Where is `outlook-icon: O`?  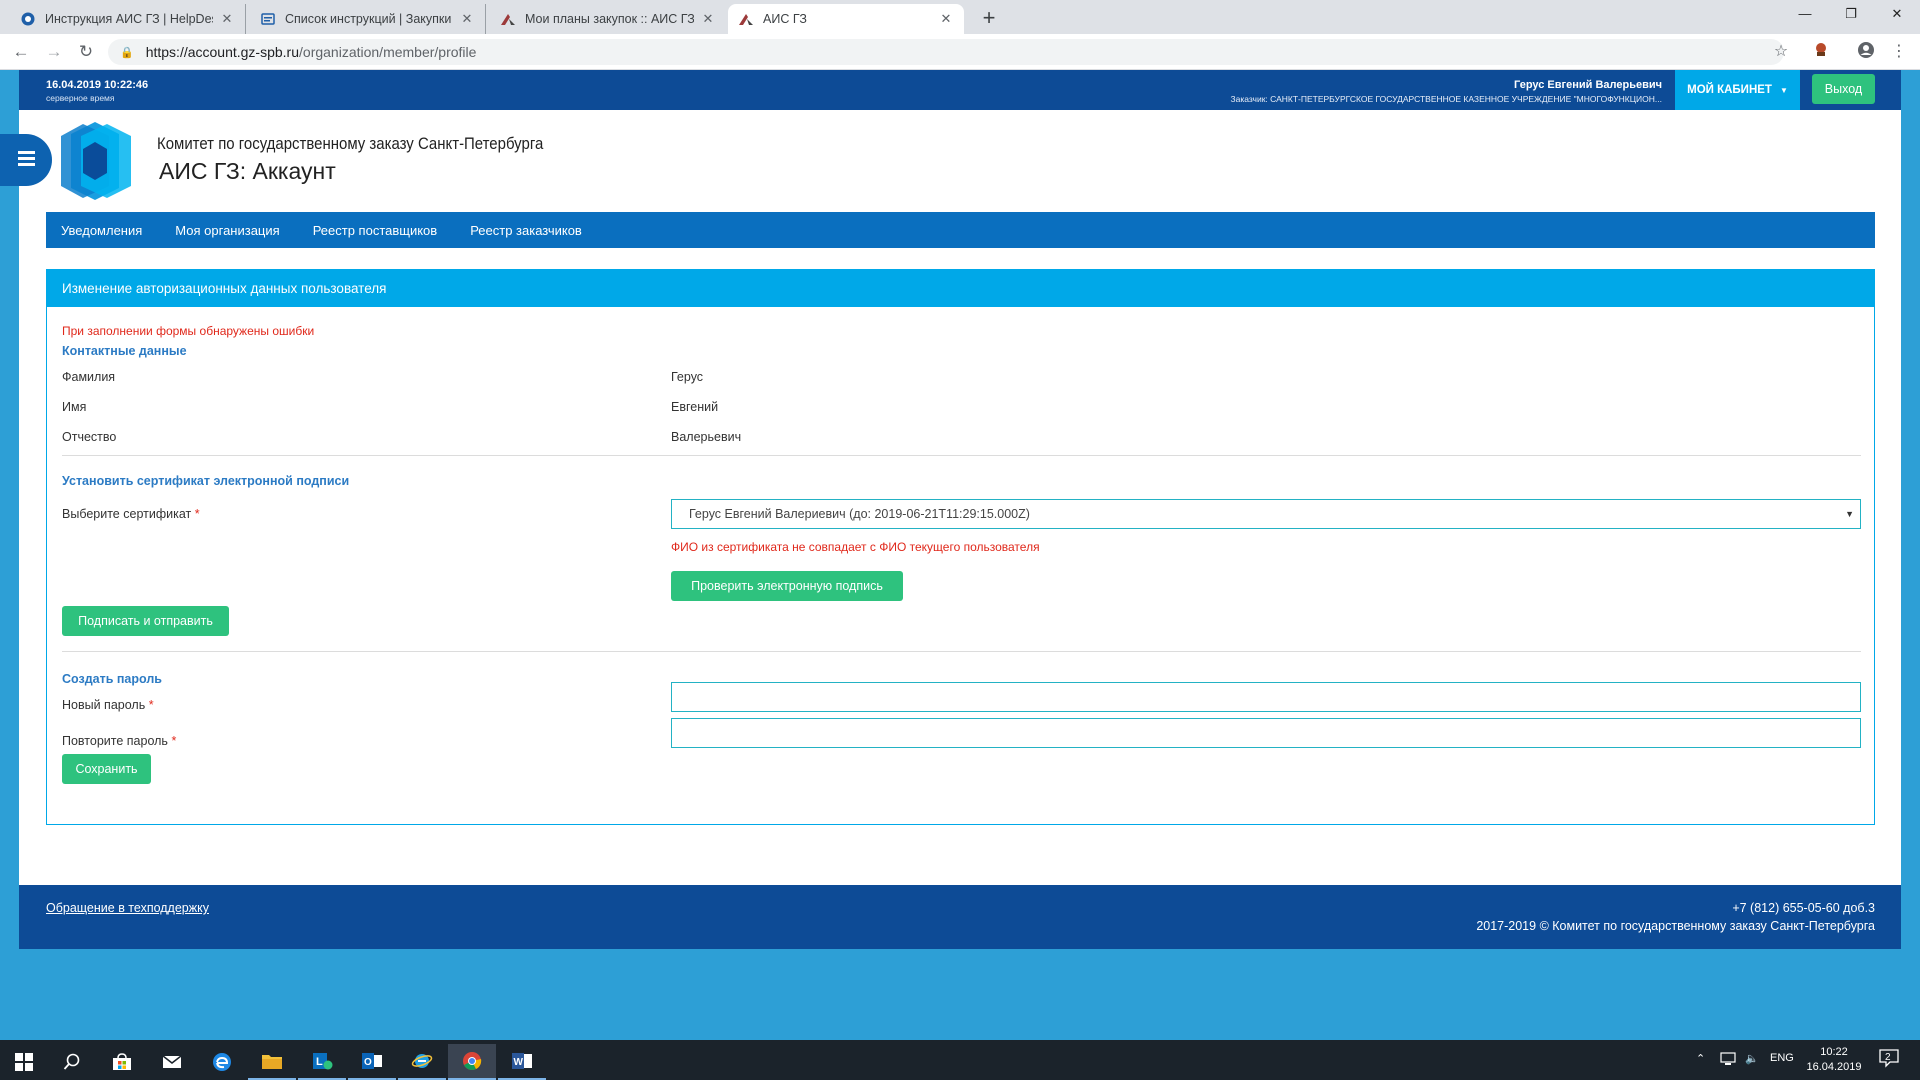
outlook-icon: O is located at coordinates (372, 1061).